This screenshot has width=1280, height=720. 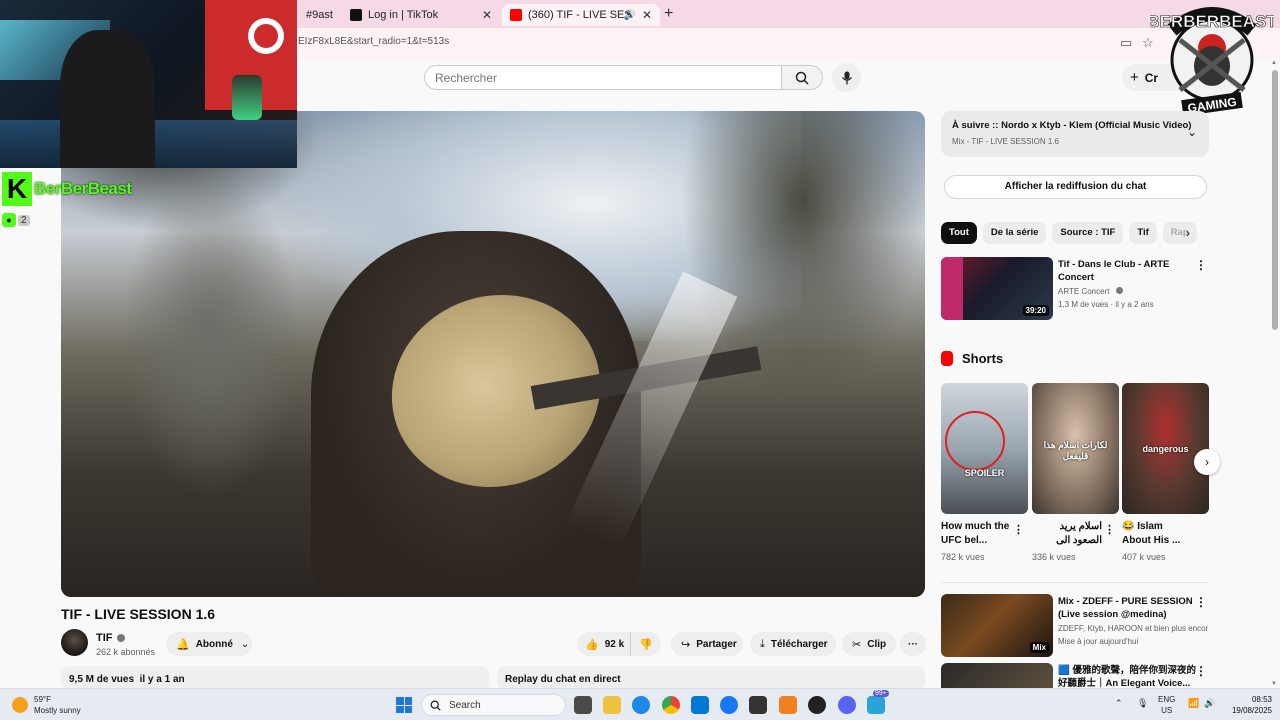 What do you see at coordinates (707, 644) in the screenshot?
I see `share-button: ↪ Partager` at bounding box center [707, 644].